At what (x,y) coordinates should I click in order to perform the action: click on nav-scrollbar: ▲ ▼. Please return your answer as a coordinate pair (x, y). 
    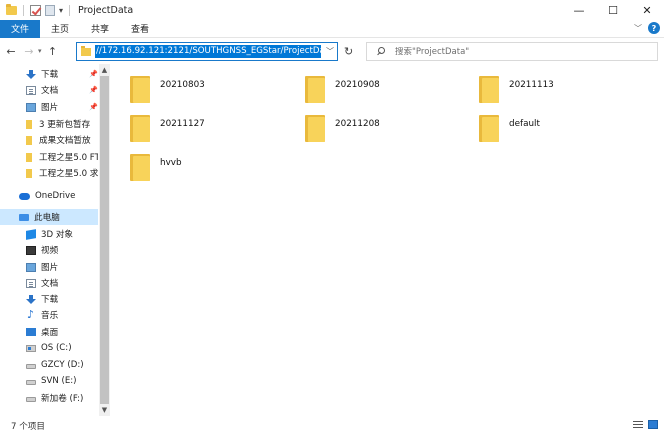
    Looking at the image, I should click on (104, 240).